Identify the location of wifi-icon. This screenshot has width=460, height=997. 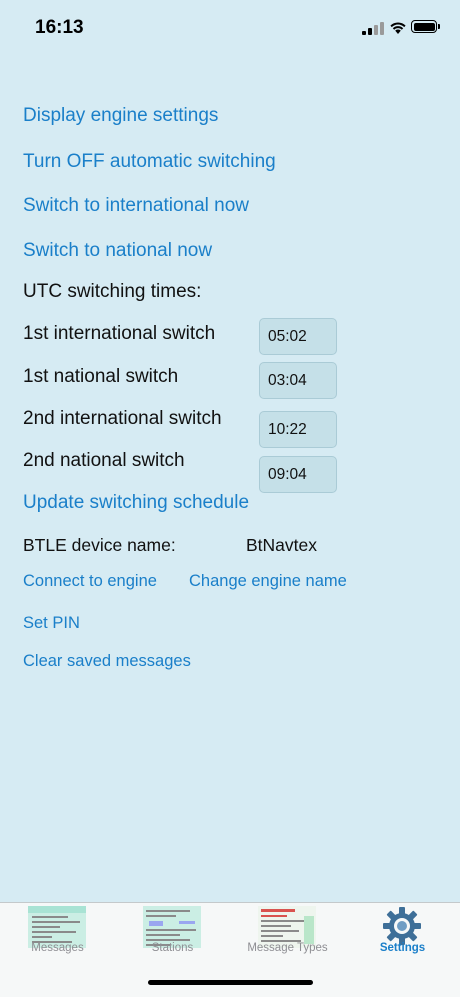
(398, 28).